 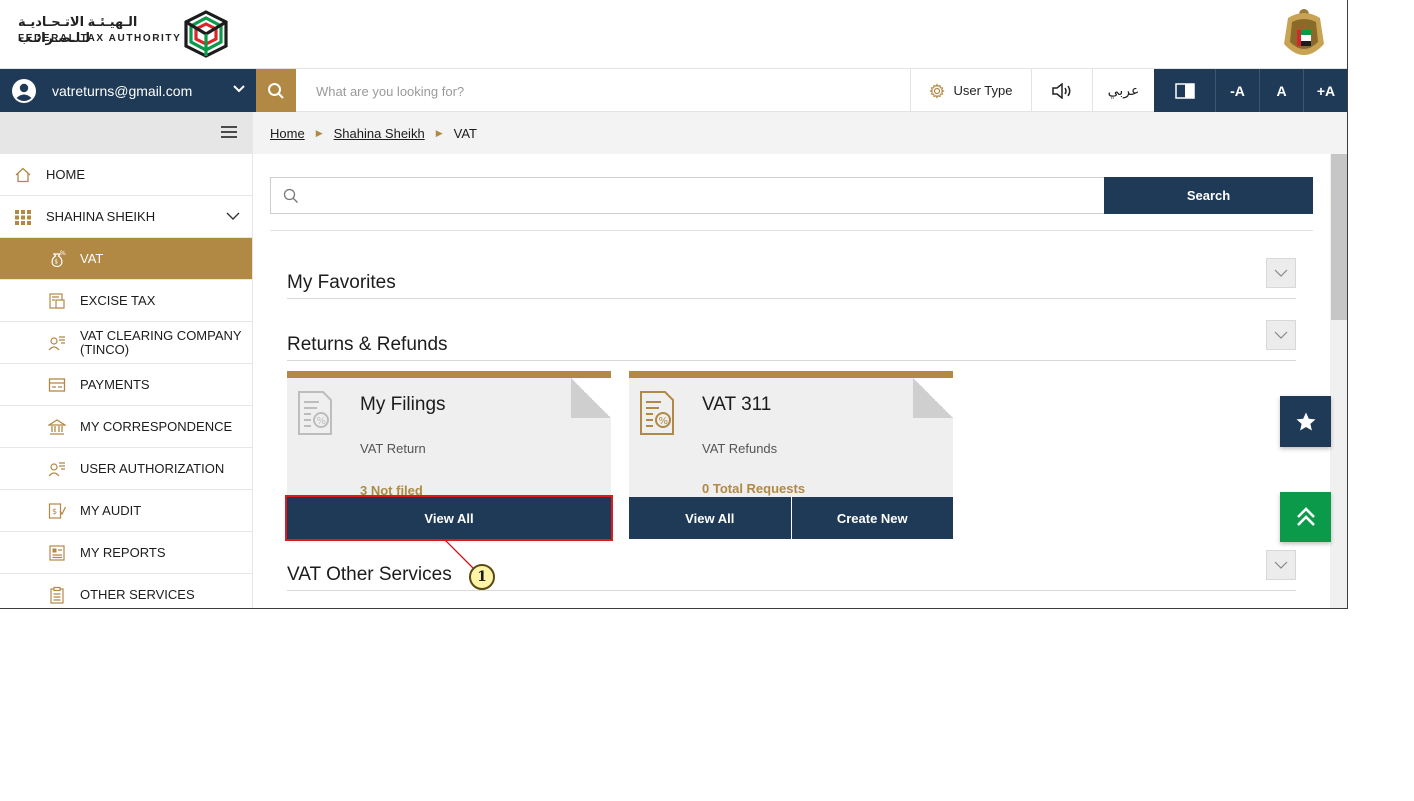 What do you see at coordinates (1325, 90) in the screenshot?
I see `font-increase-button: +A` at bounding box center [1325, 90].